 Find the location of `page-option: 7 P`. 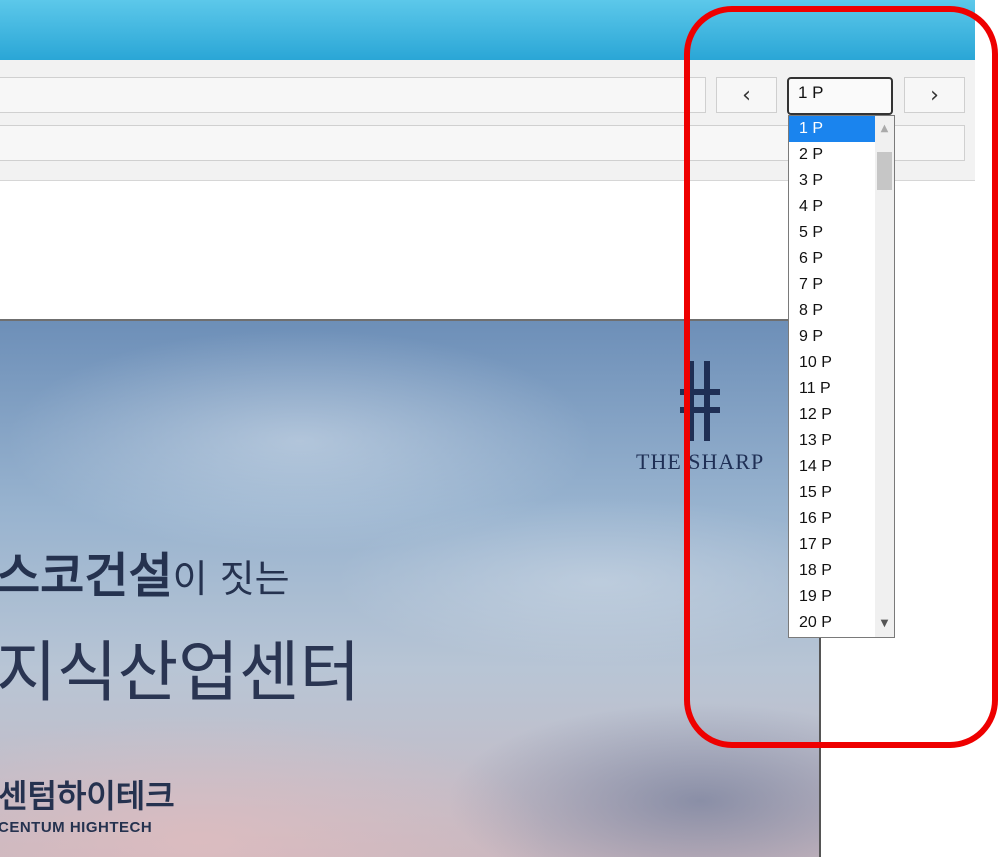

page-option: 7 P is located at coordinates (832, 285).